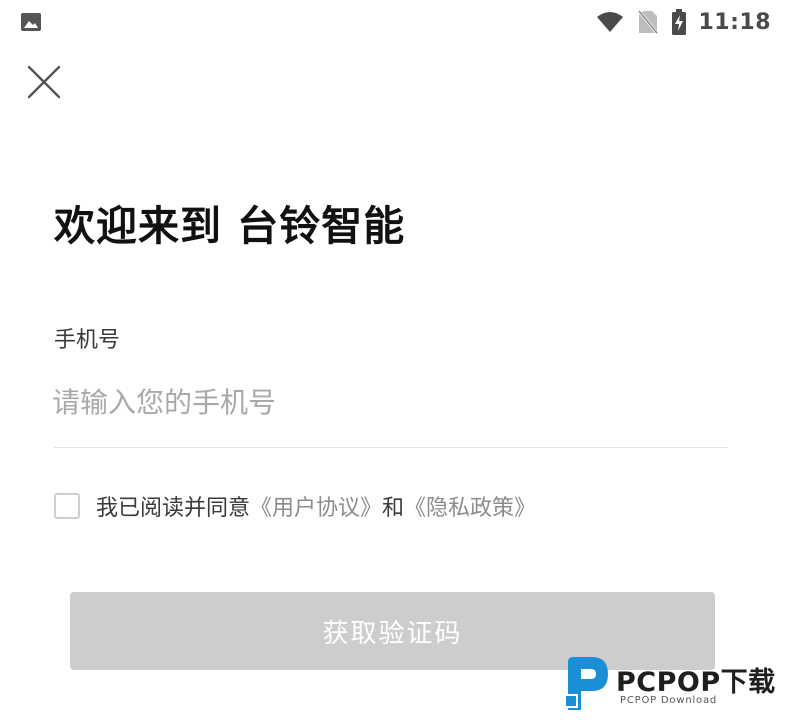  I want to click on no-sim-icon, so click(648, 22).